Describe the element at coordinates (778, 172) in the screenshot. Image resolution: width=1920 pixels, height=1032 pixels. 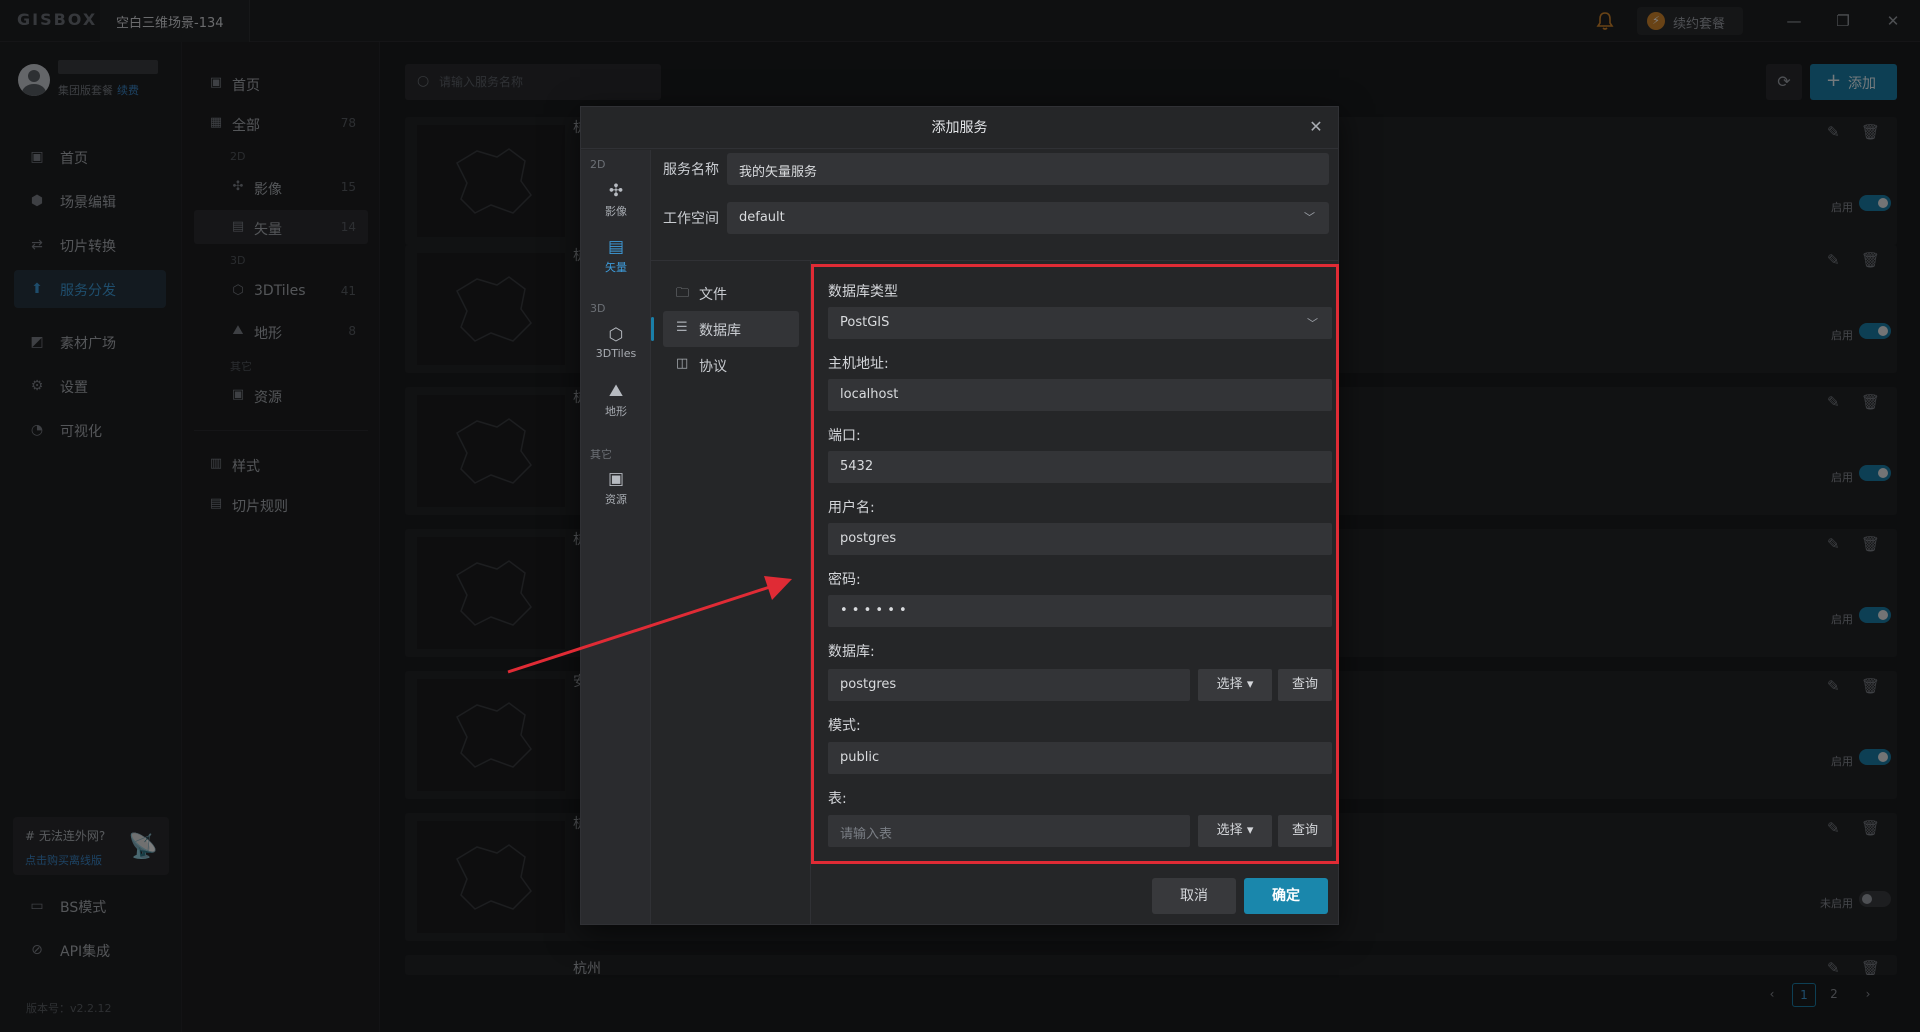
I see `service-name-value: 我的矢量服务` at that location.